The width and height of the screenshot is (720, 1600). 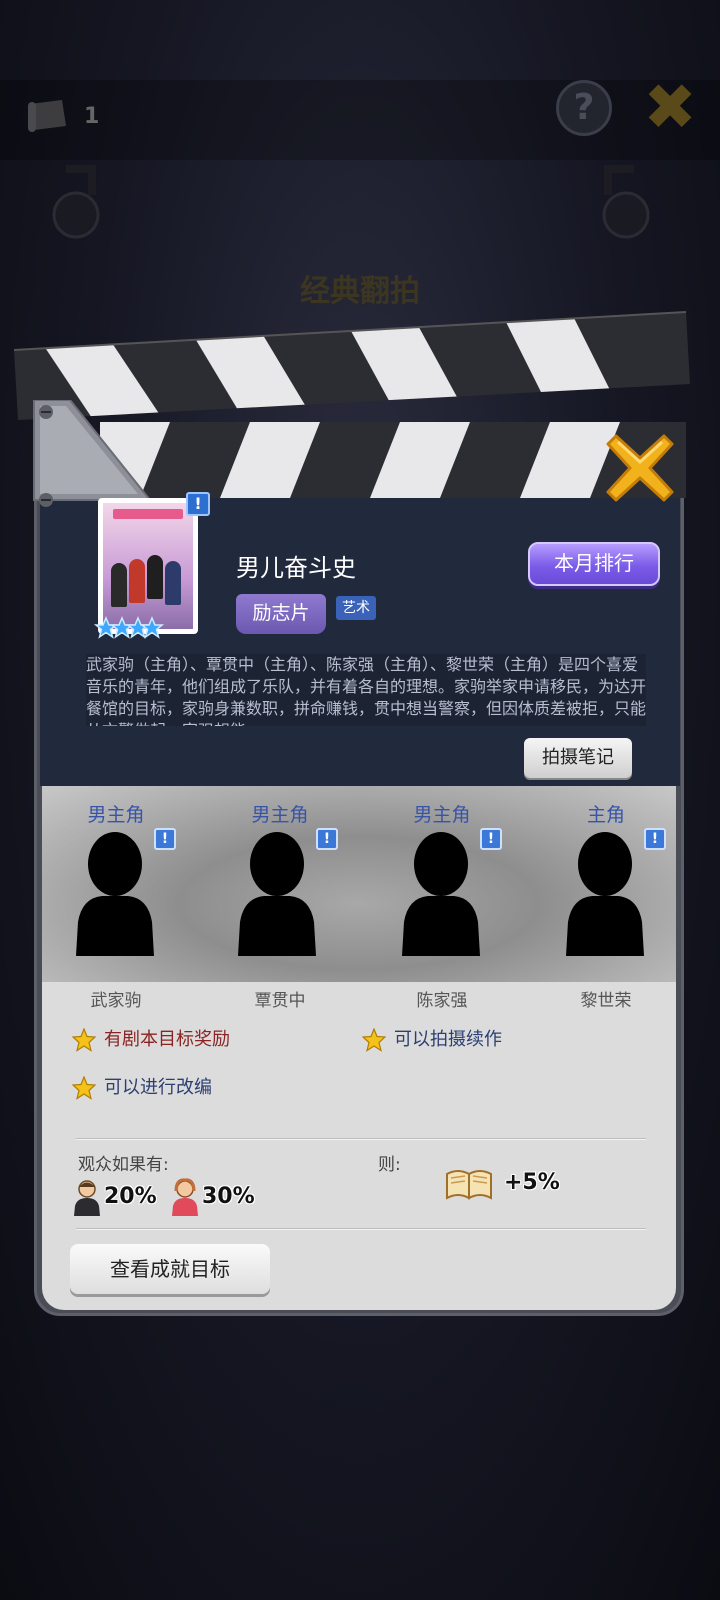 I want to click on close-button, so click(x=640, y=468).